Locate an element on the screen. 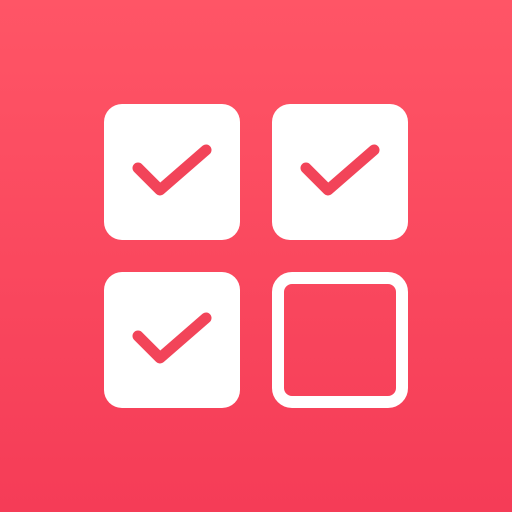 This screenshot has height=512, width=512. checkbox-unchecked-bottom-right is located at coordinates (340, 340).